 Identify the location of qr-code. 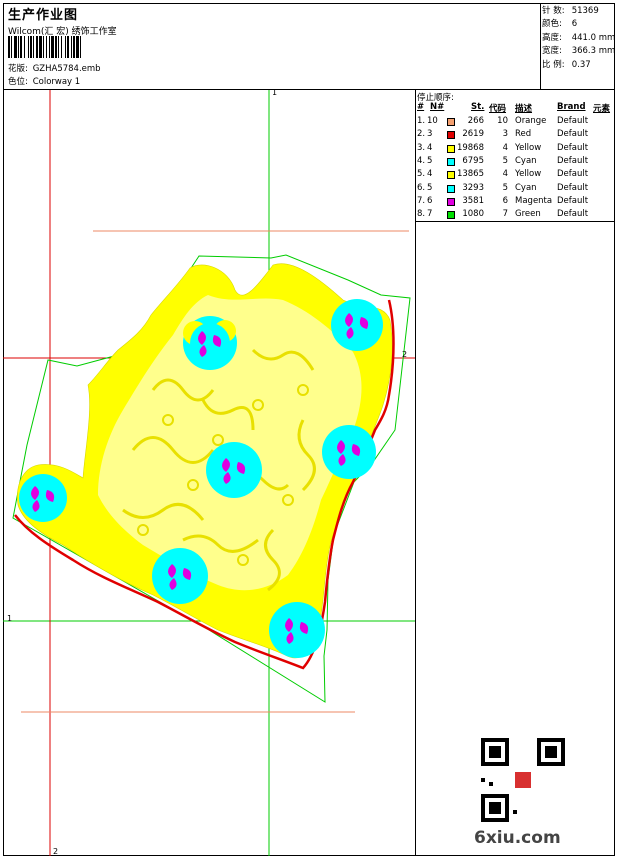
(523, 780).